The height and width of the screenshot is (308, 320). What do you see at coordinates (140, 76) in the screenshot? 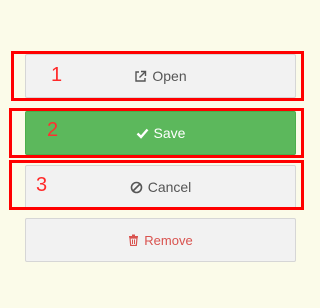
I see `external-link-icon` at bounding box center [140, 76].